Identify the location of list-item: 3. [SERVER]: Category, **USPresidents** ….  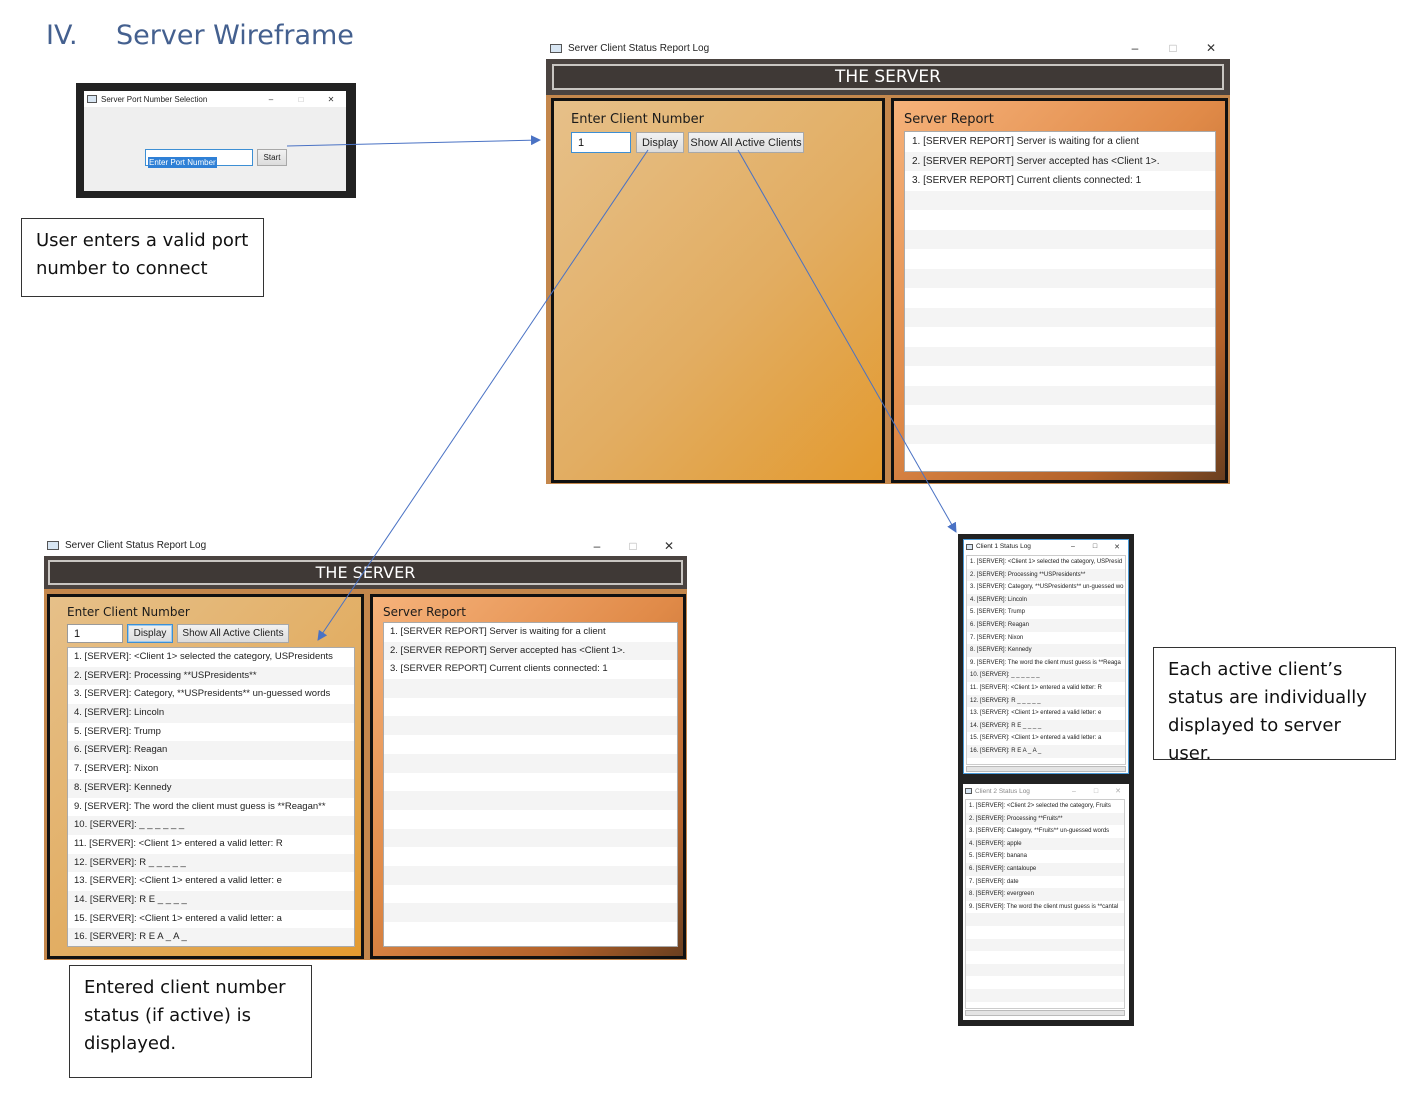
(1046, 587).